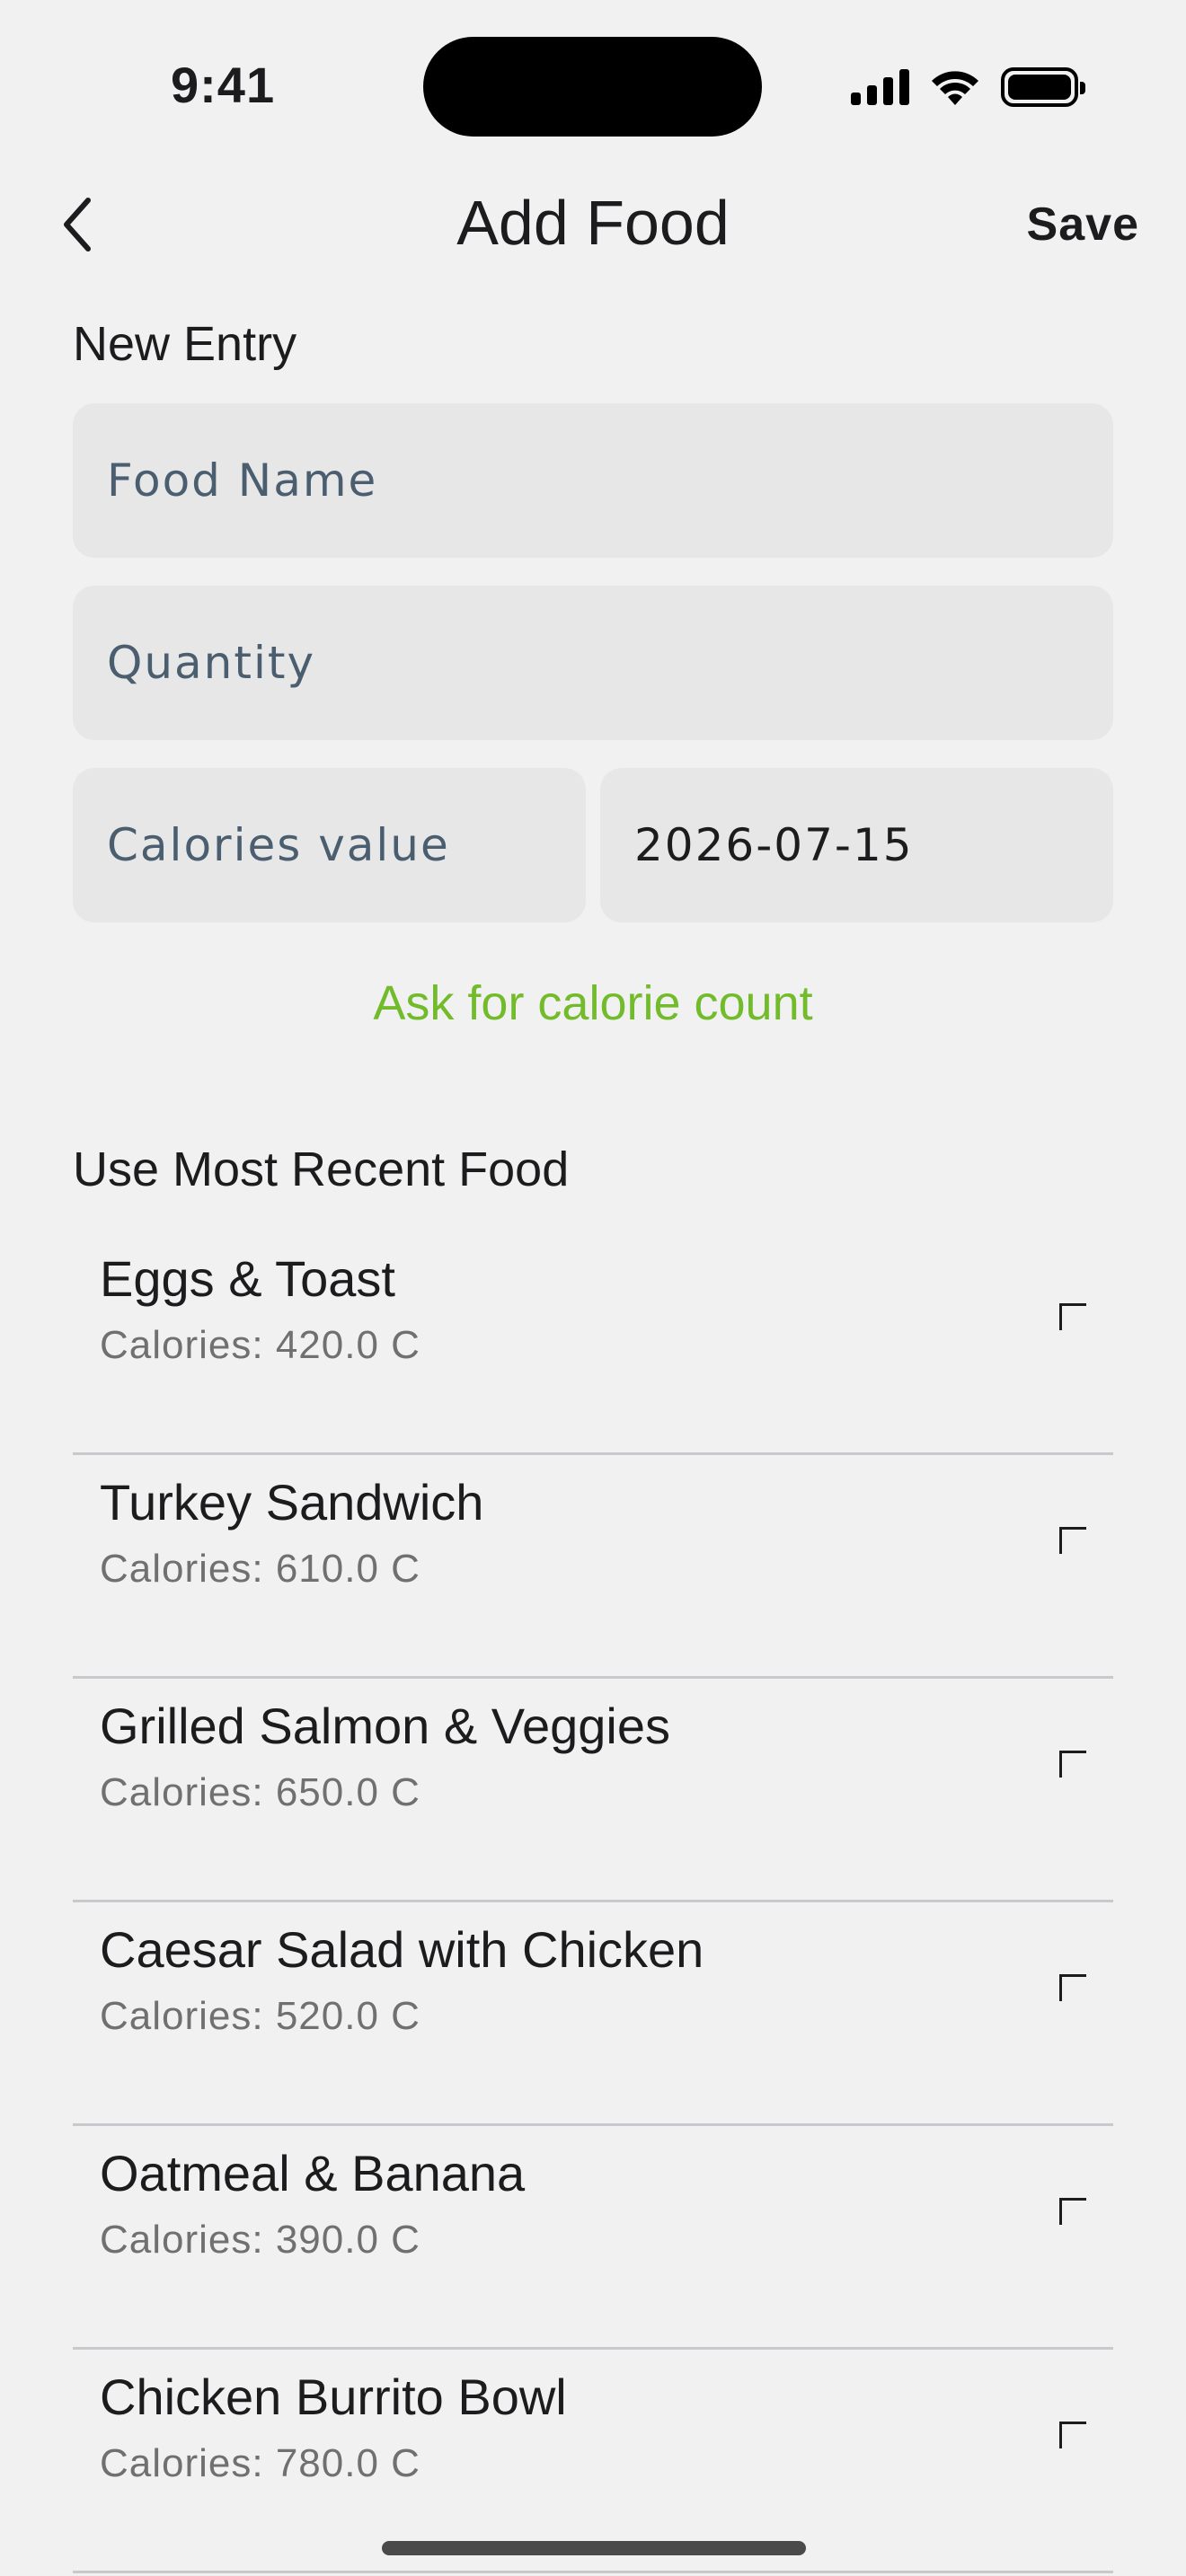 The width and height of the screenshot is (1186, 2576). Describe the element at coordinates (593, 1343) in the screenshot. I see `list-item: Eggs & Toast Calories: 420.0 C` at that location.